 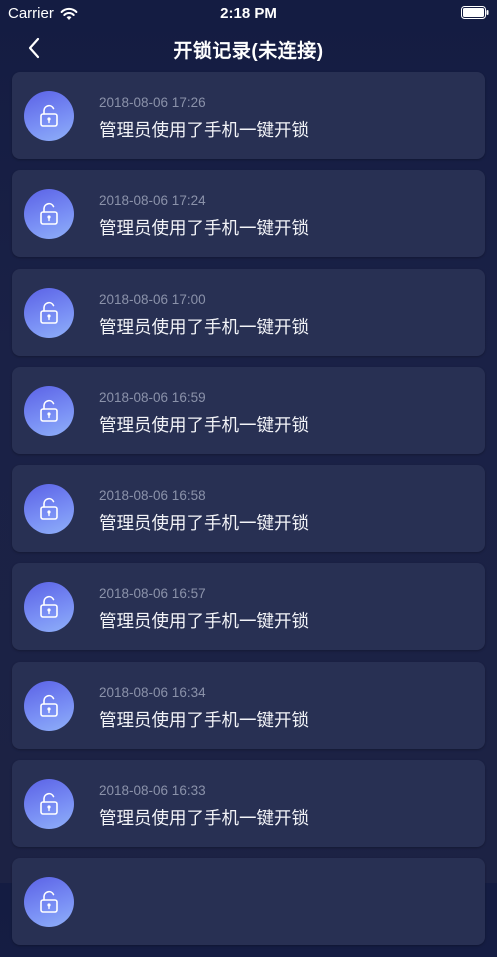 What do you see at coordinates (248, 214) in the screenshot?
I see `record-card: 2018-08-06 17:24 管理员使用了手机一键开锁` at bounding box center [248, 214].